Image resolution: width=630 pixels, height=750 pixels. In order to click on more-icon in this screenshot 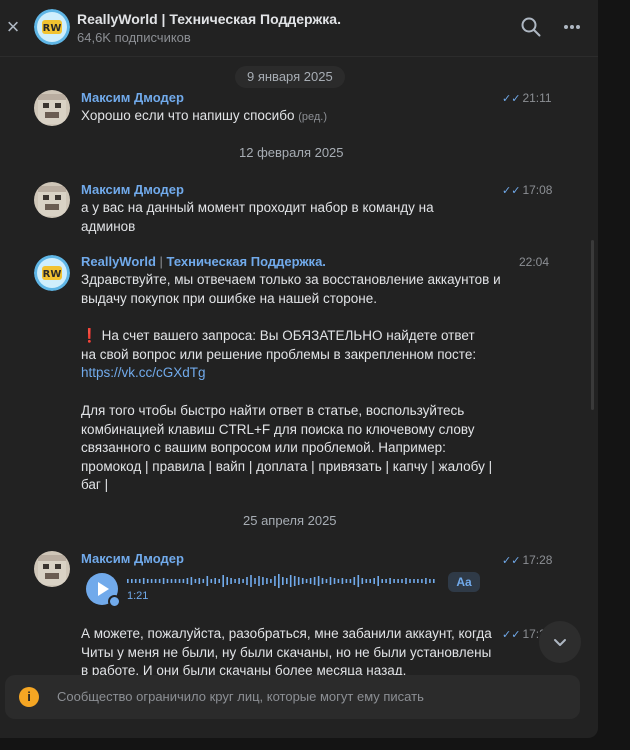, I will do `click(572, 27)`.